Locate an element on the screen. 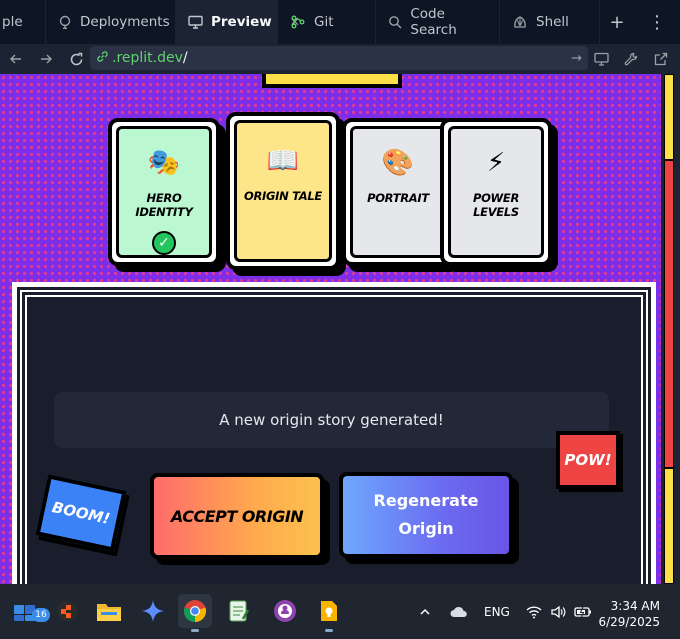 This screenshot has width=680, height=639. step-label: POWER LEVELS is located at coordinates (496, 205).